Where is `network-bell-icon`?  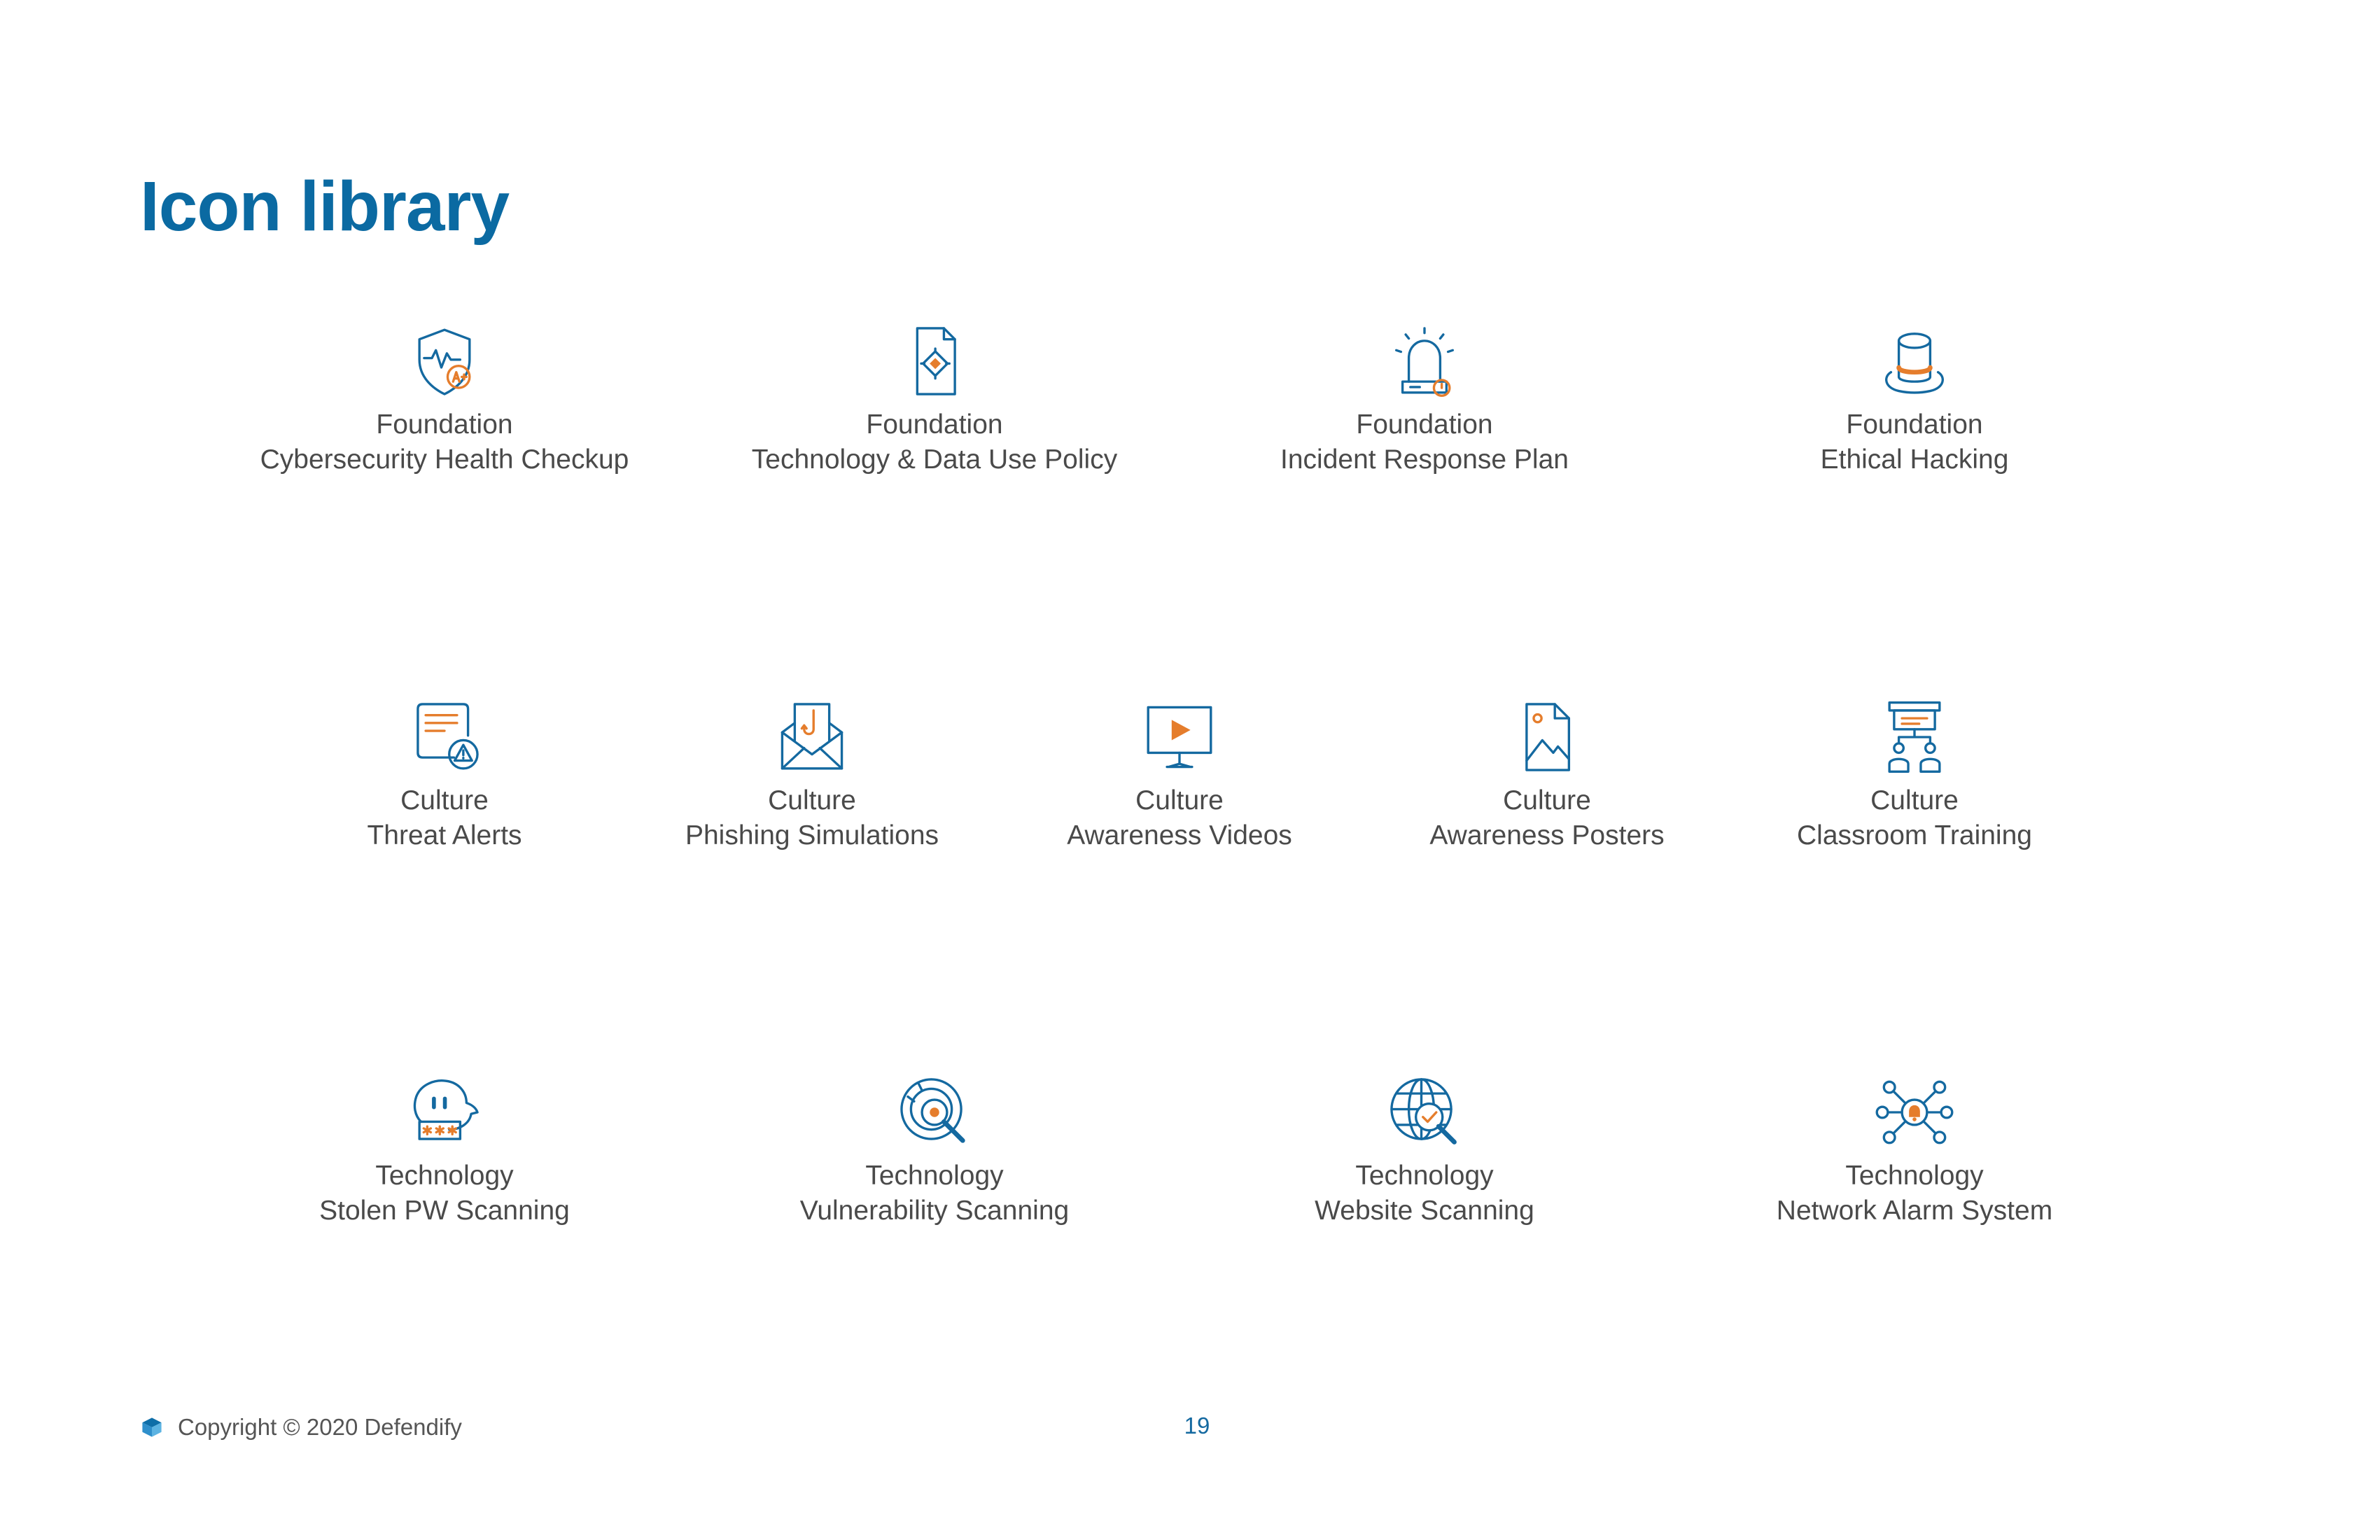 network-bell-icon is located at coordinates (1914, 1112).